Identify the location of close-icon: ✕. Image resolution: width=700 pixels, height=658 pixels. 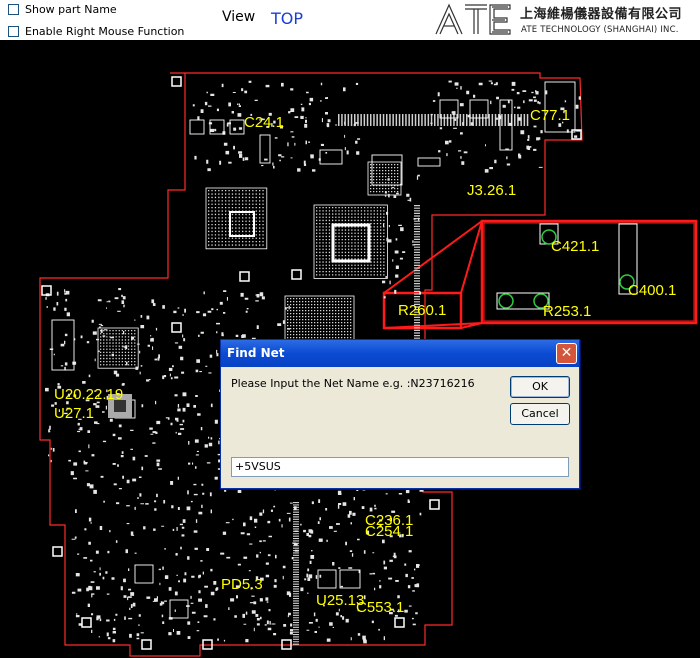
(566, 353).